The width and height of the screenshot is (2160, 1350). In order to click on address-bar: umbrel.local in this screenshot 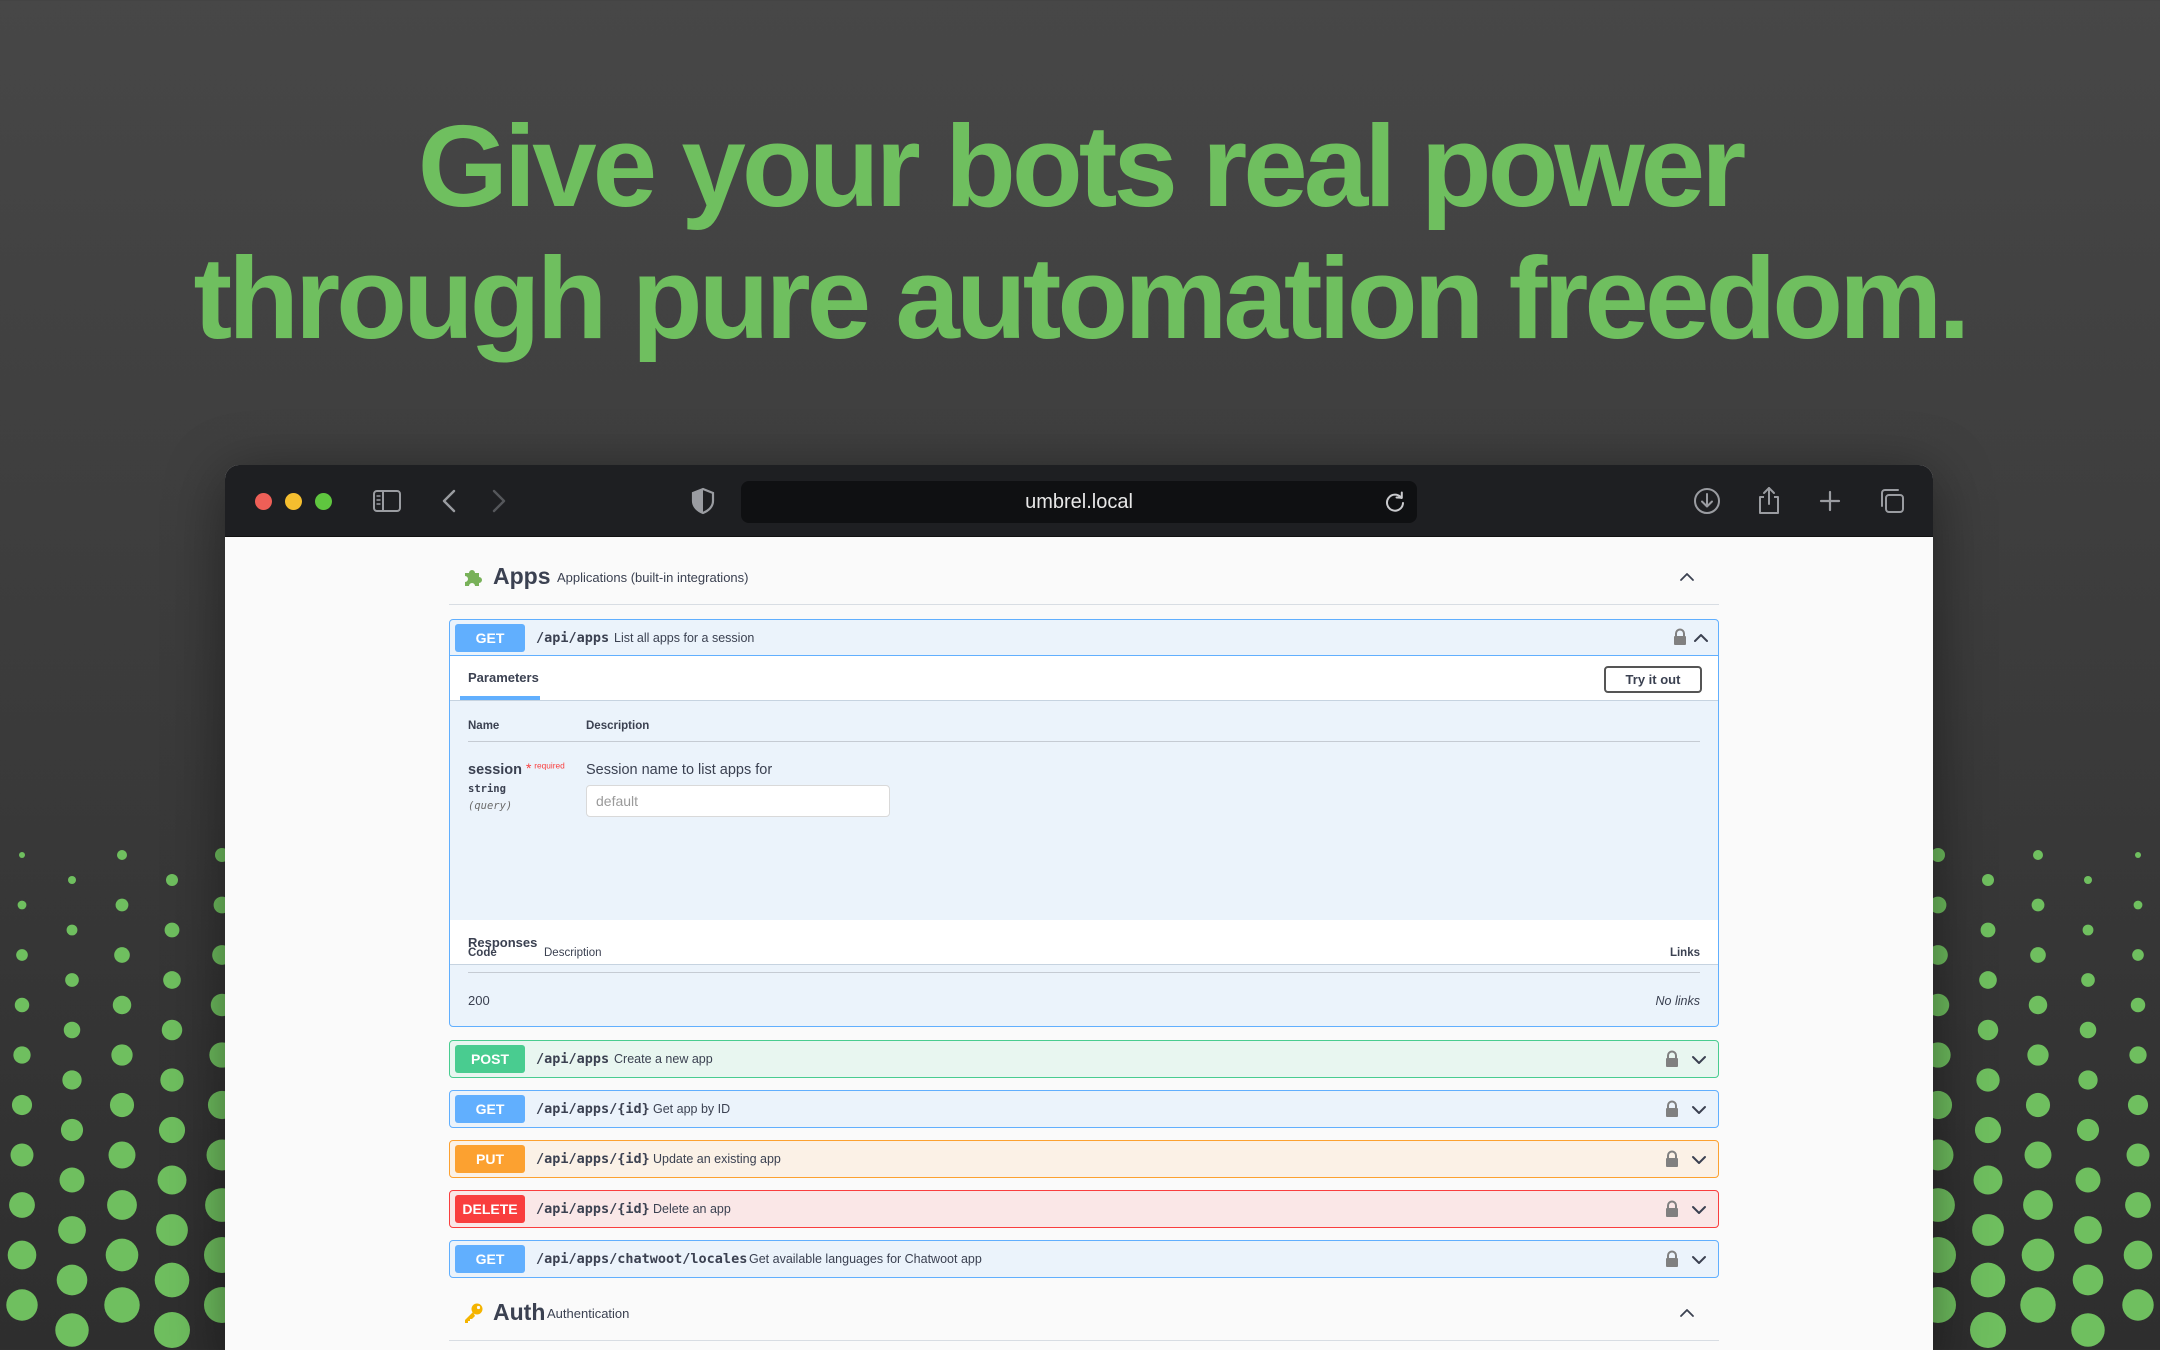, I will do `click(1079, 502)`.